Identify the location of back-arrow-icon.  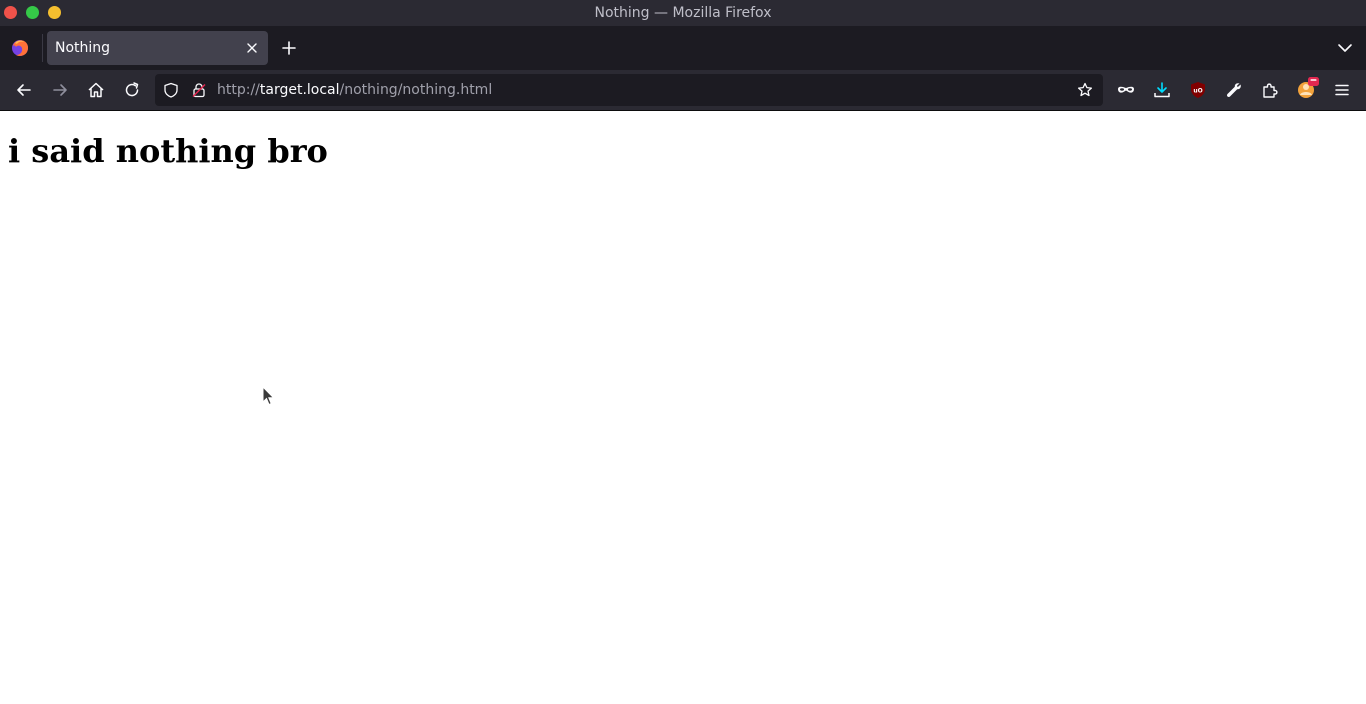
(24, 90).